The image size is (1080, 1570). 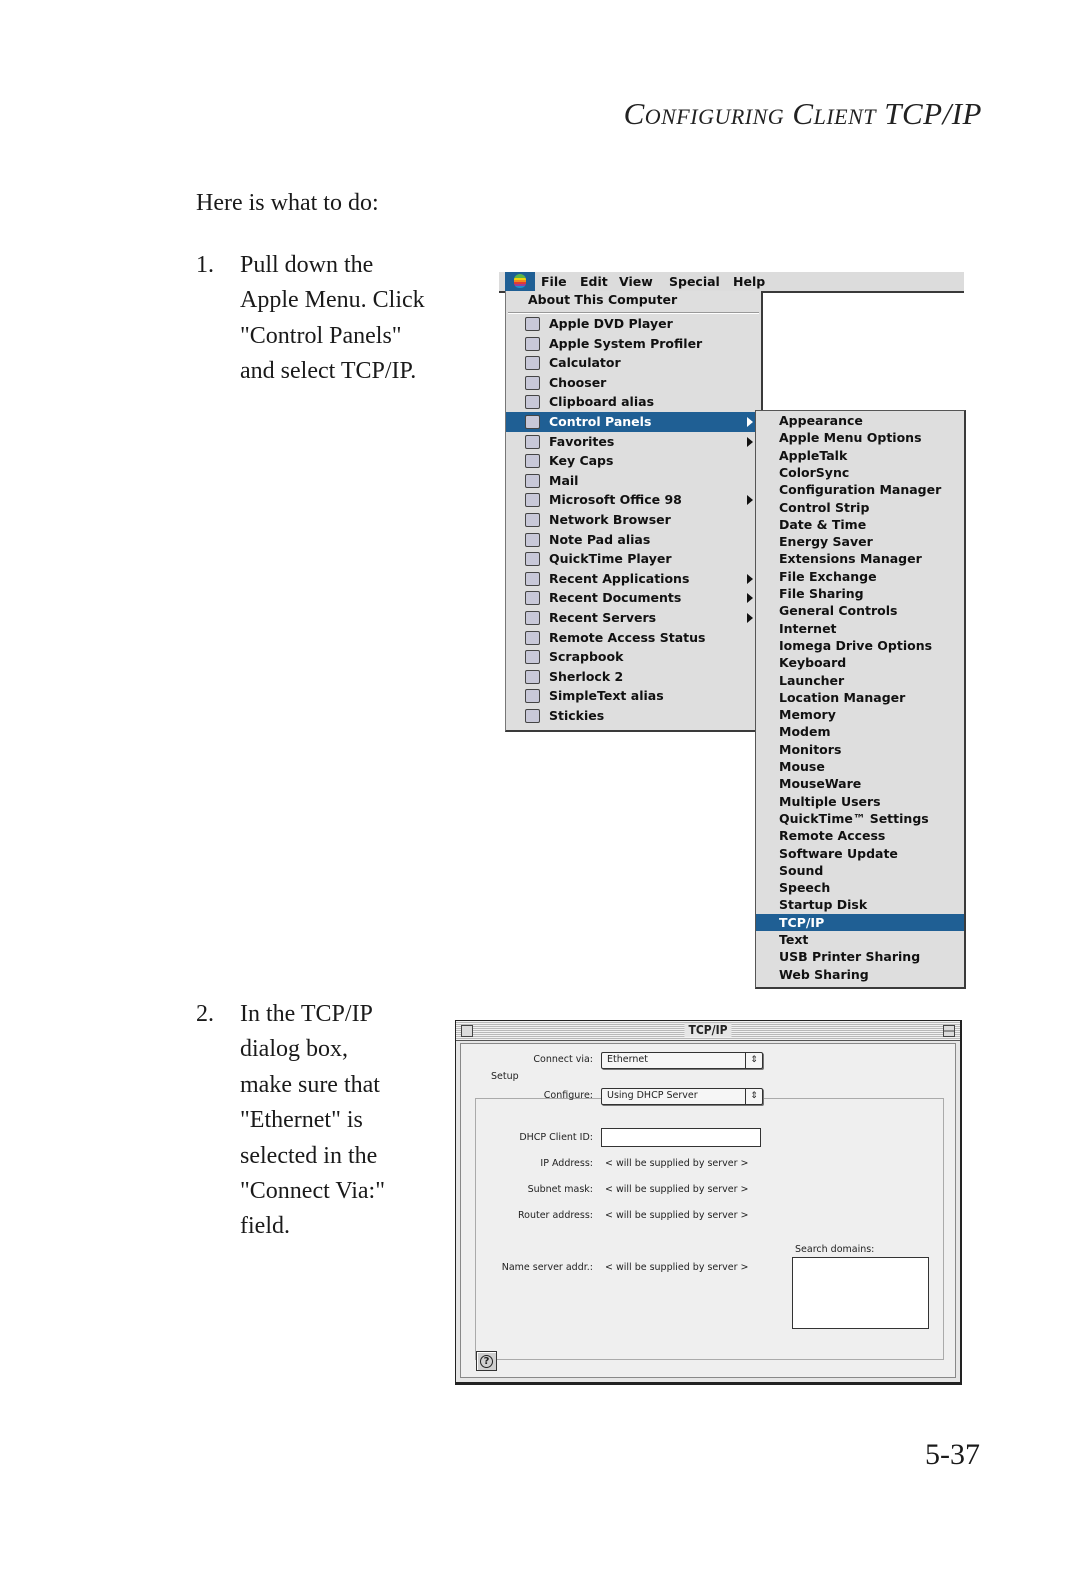 I want to click on apple-menu-item: Apple DVD Player, so click(x=630, y=324).